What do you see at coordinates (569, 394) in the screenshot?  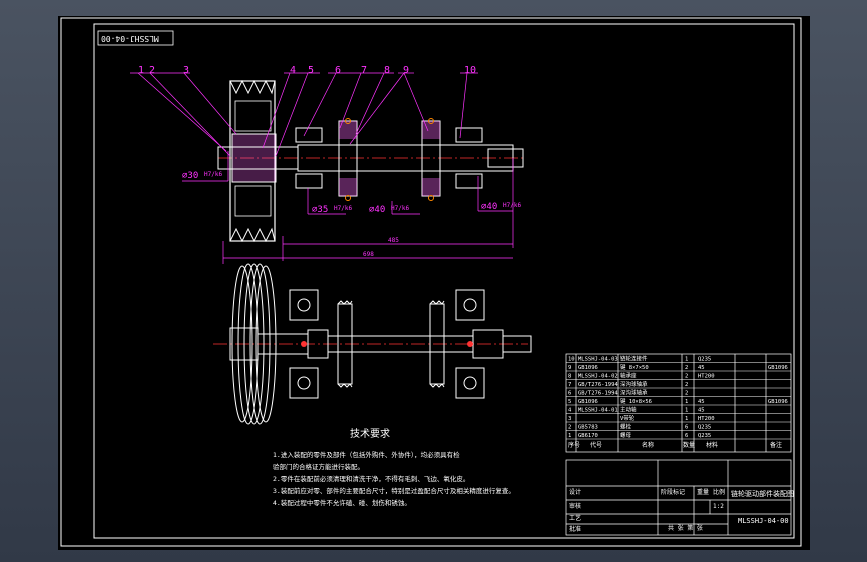 I see `bom-cell-no: 6` at bounding box center [569, 394].